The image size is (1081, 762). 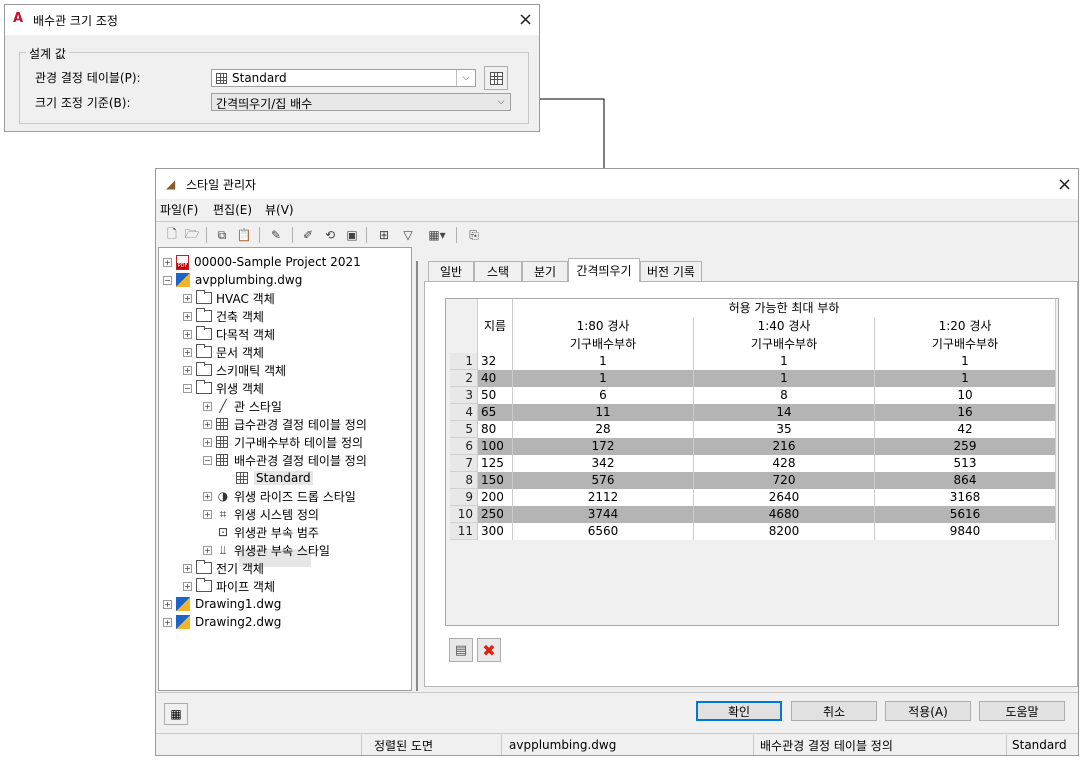 I want to click on table-row: 1 32 1 1 1, so click(x=753, y=361).